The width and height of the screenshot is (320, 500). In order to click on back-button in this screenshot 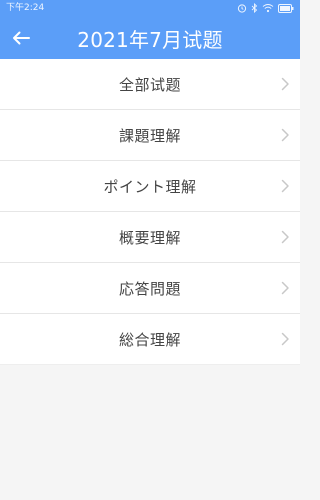, I will do `click(21, 39)`.